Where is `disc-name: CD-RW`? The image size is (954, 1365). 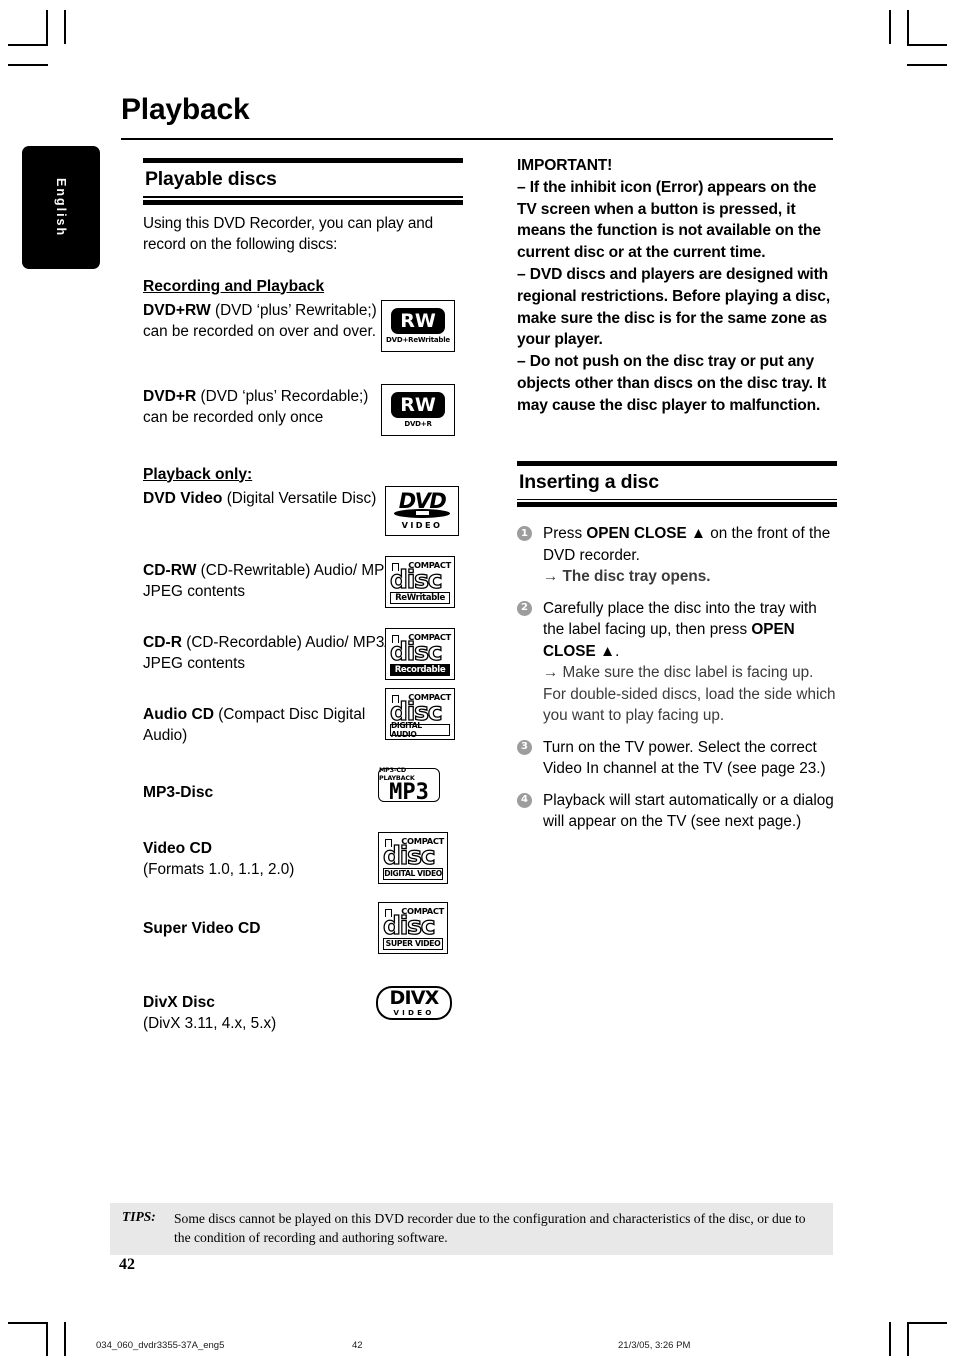
disc-name: CD-RW is located at coordinates (170, 570).